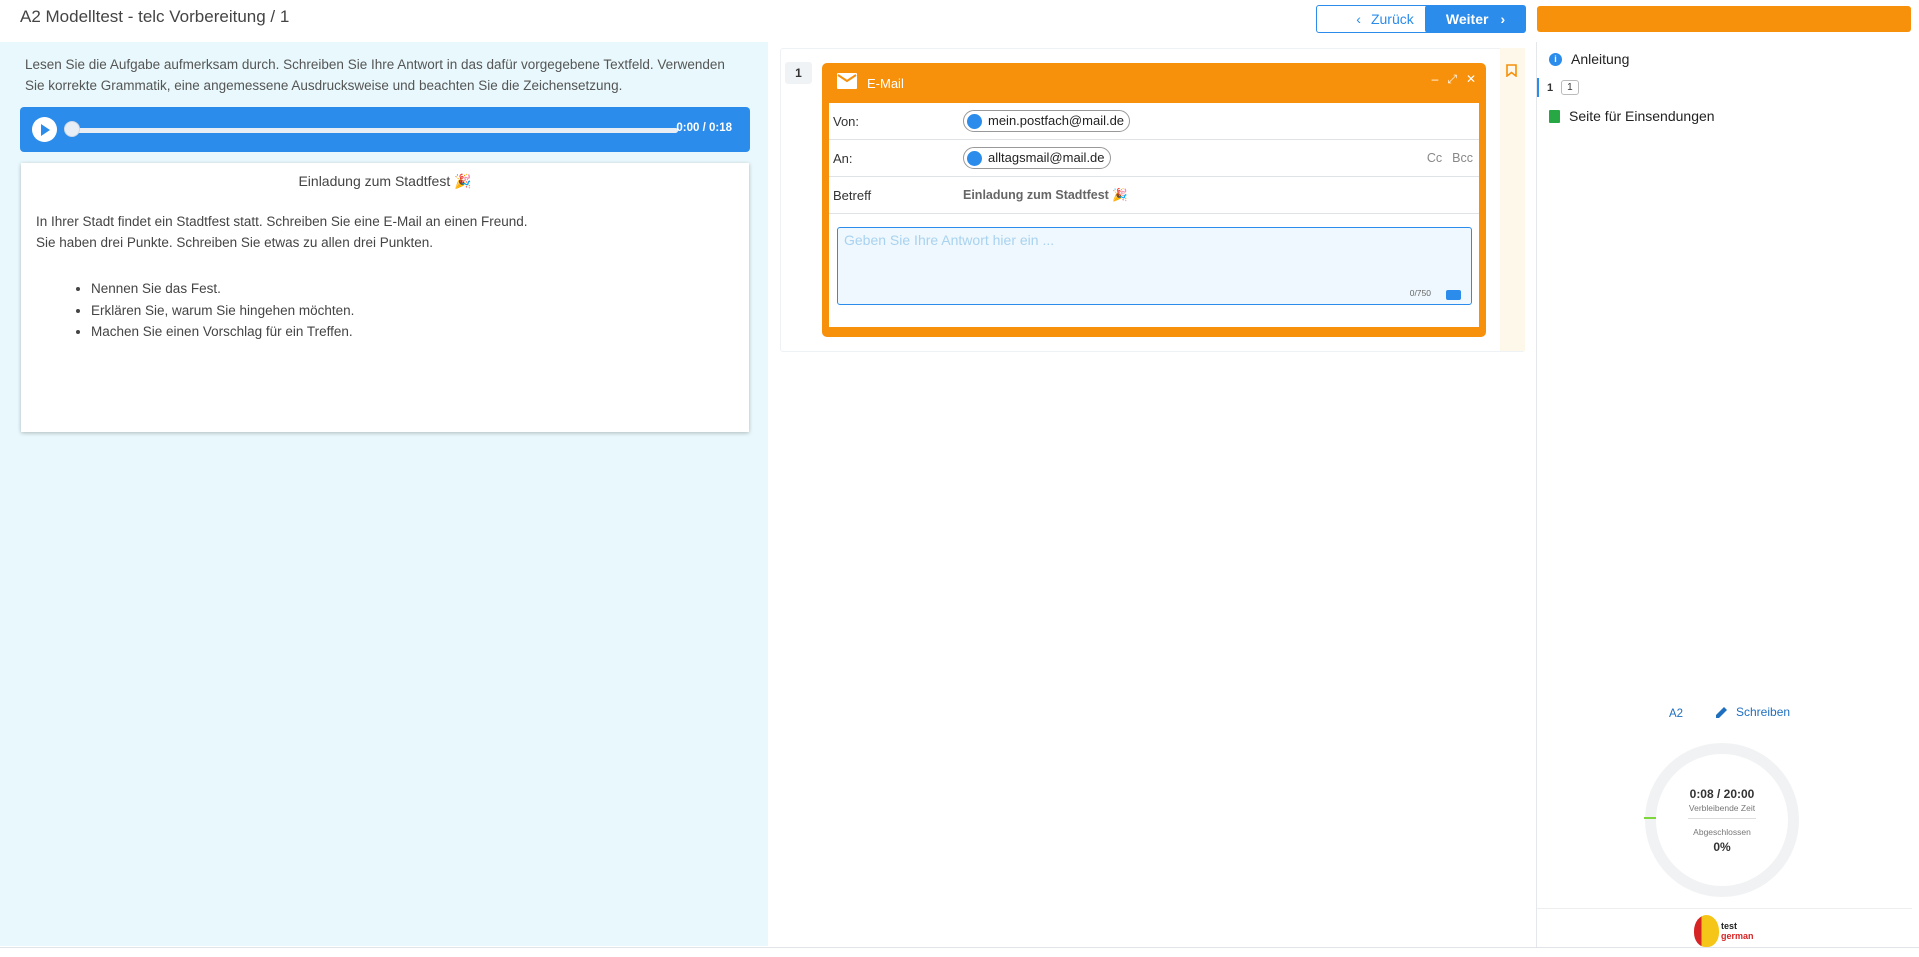  I want to click on timer-divider, so click(1722, 818).